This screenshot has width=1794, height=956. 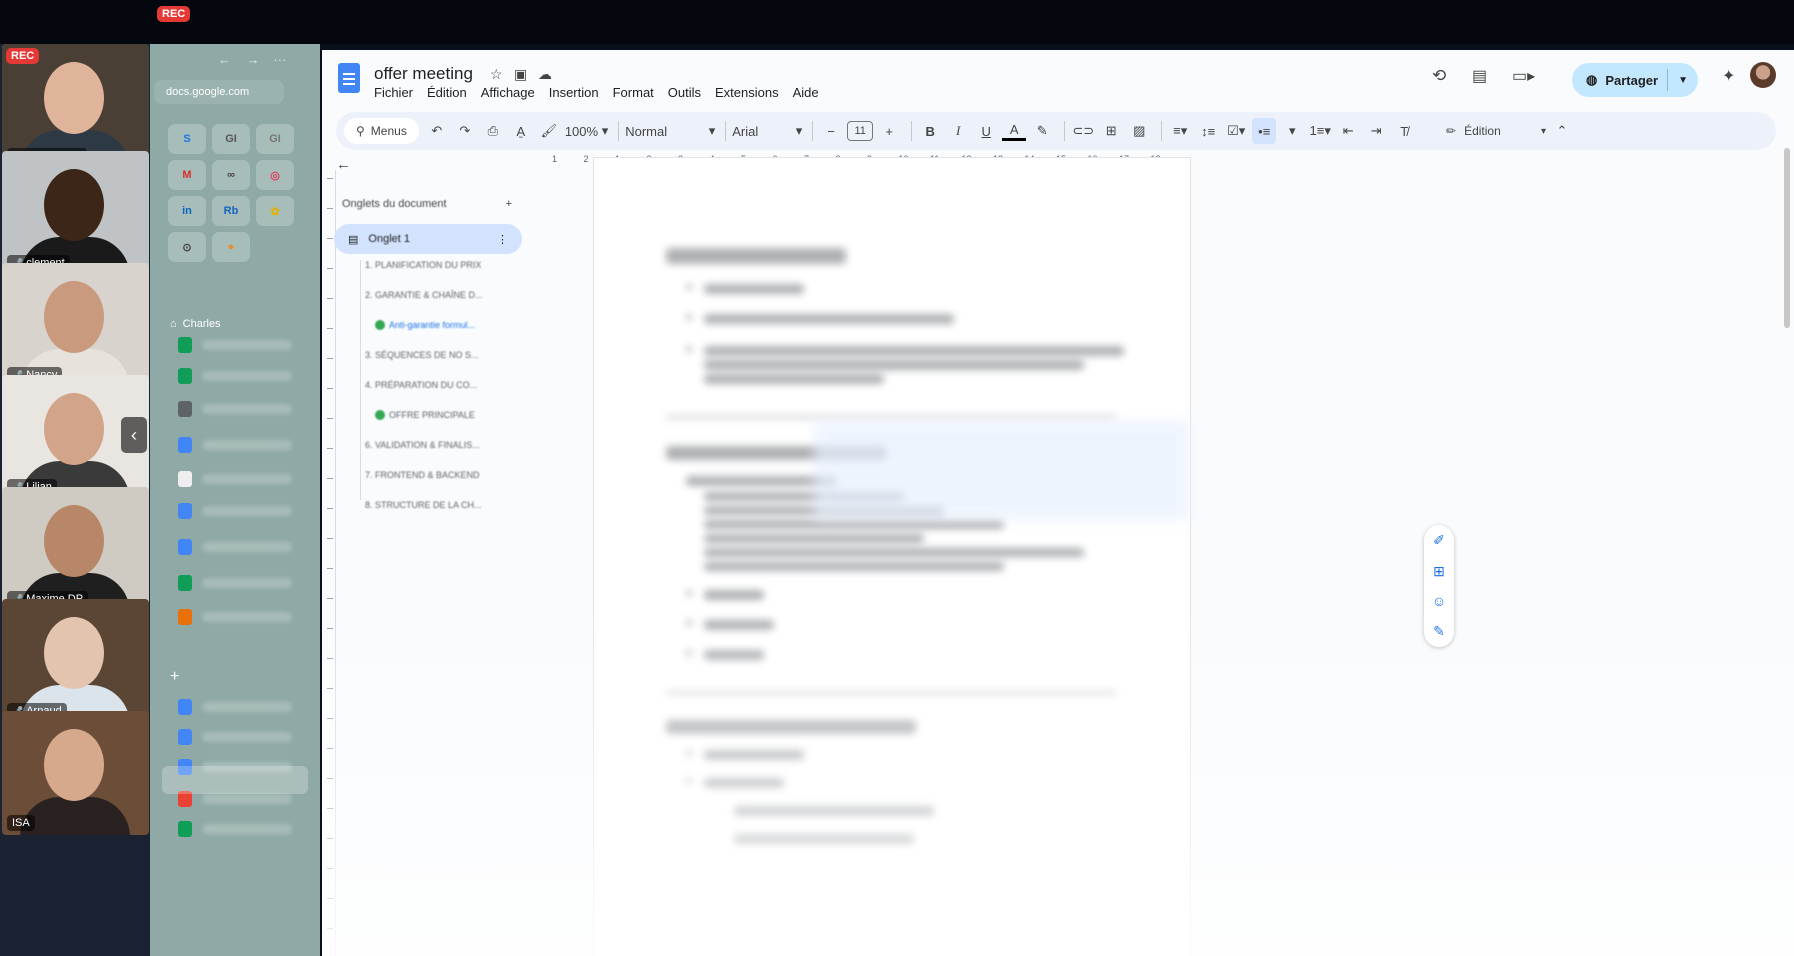 I want to click on participant-tile: 🎤Nancy, so click(x=75, y=325).